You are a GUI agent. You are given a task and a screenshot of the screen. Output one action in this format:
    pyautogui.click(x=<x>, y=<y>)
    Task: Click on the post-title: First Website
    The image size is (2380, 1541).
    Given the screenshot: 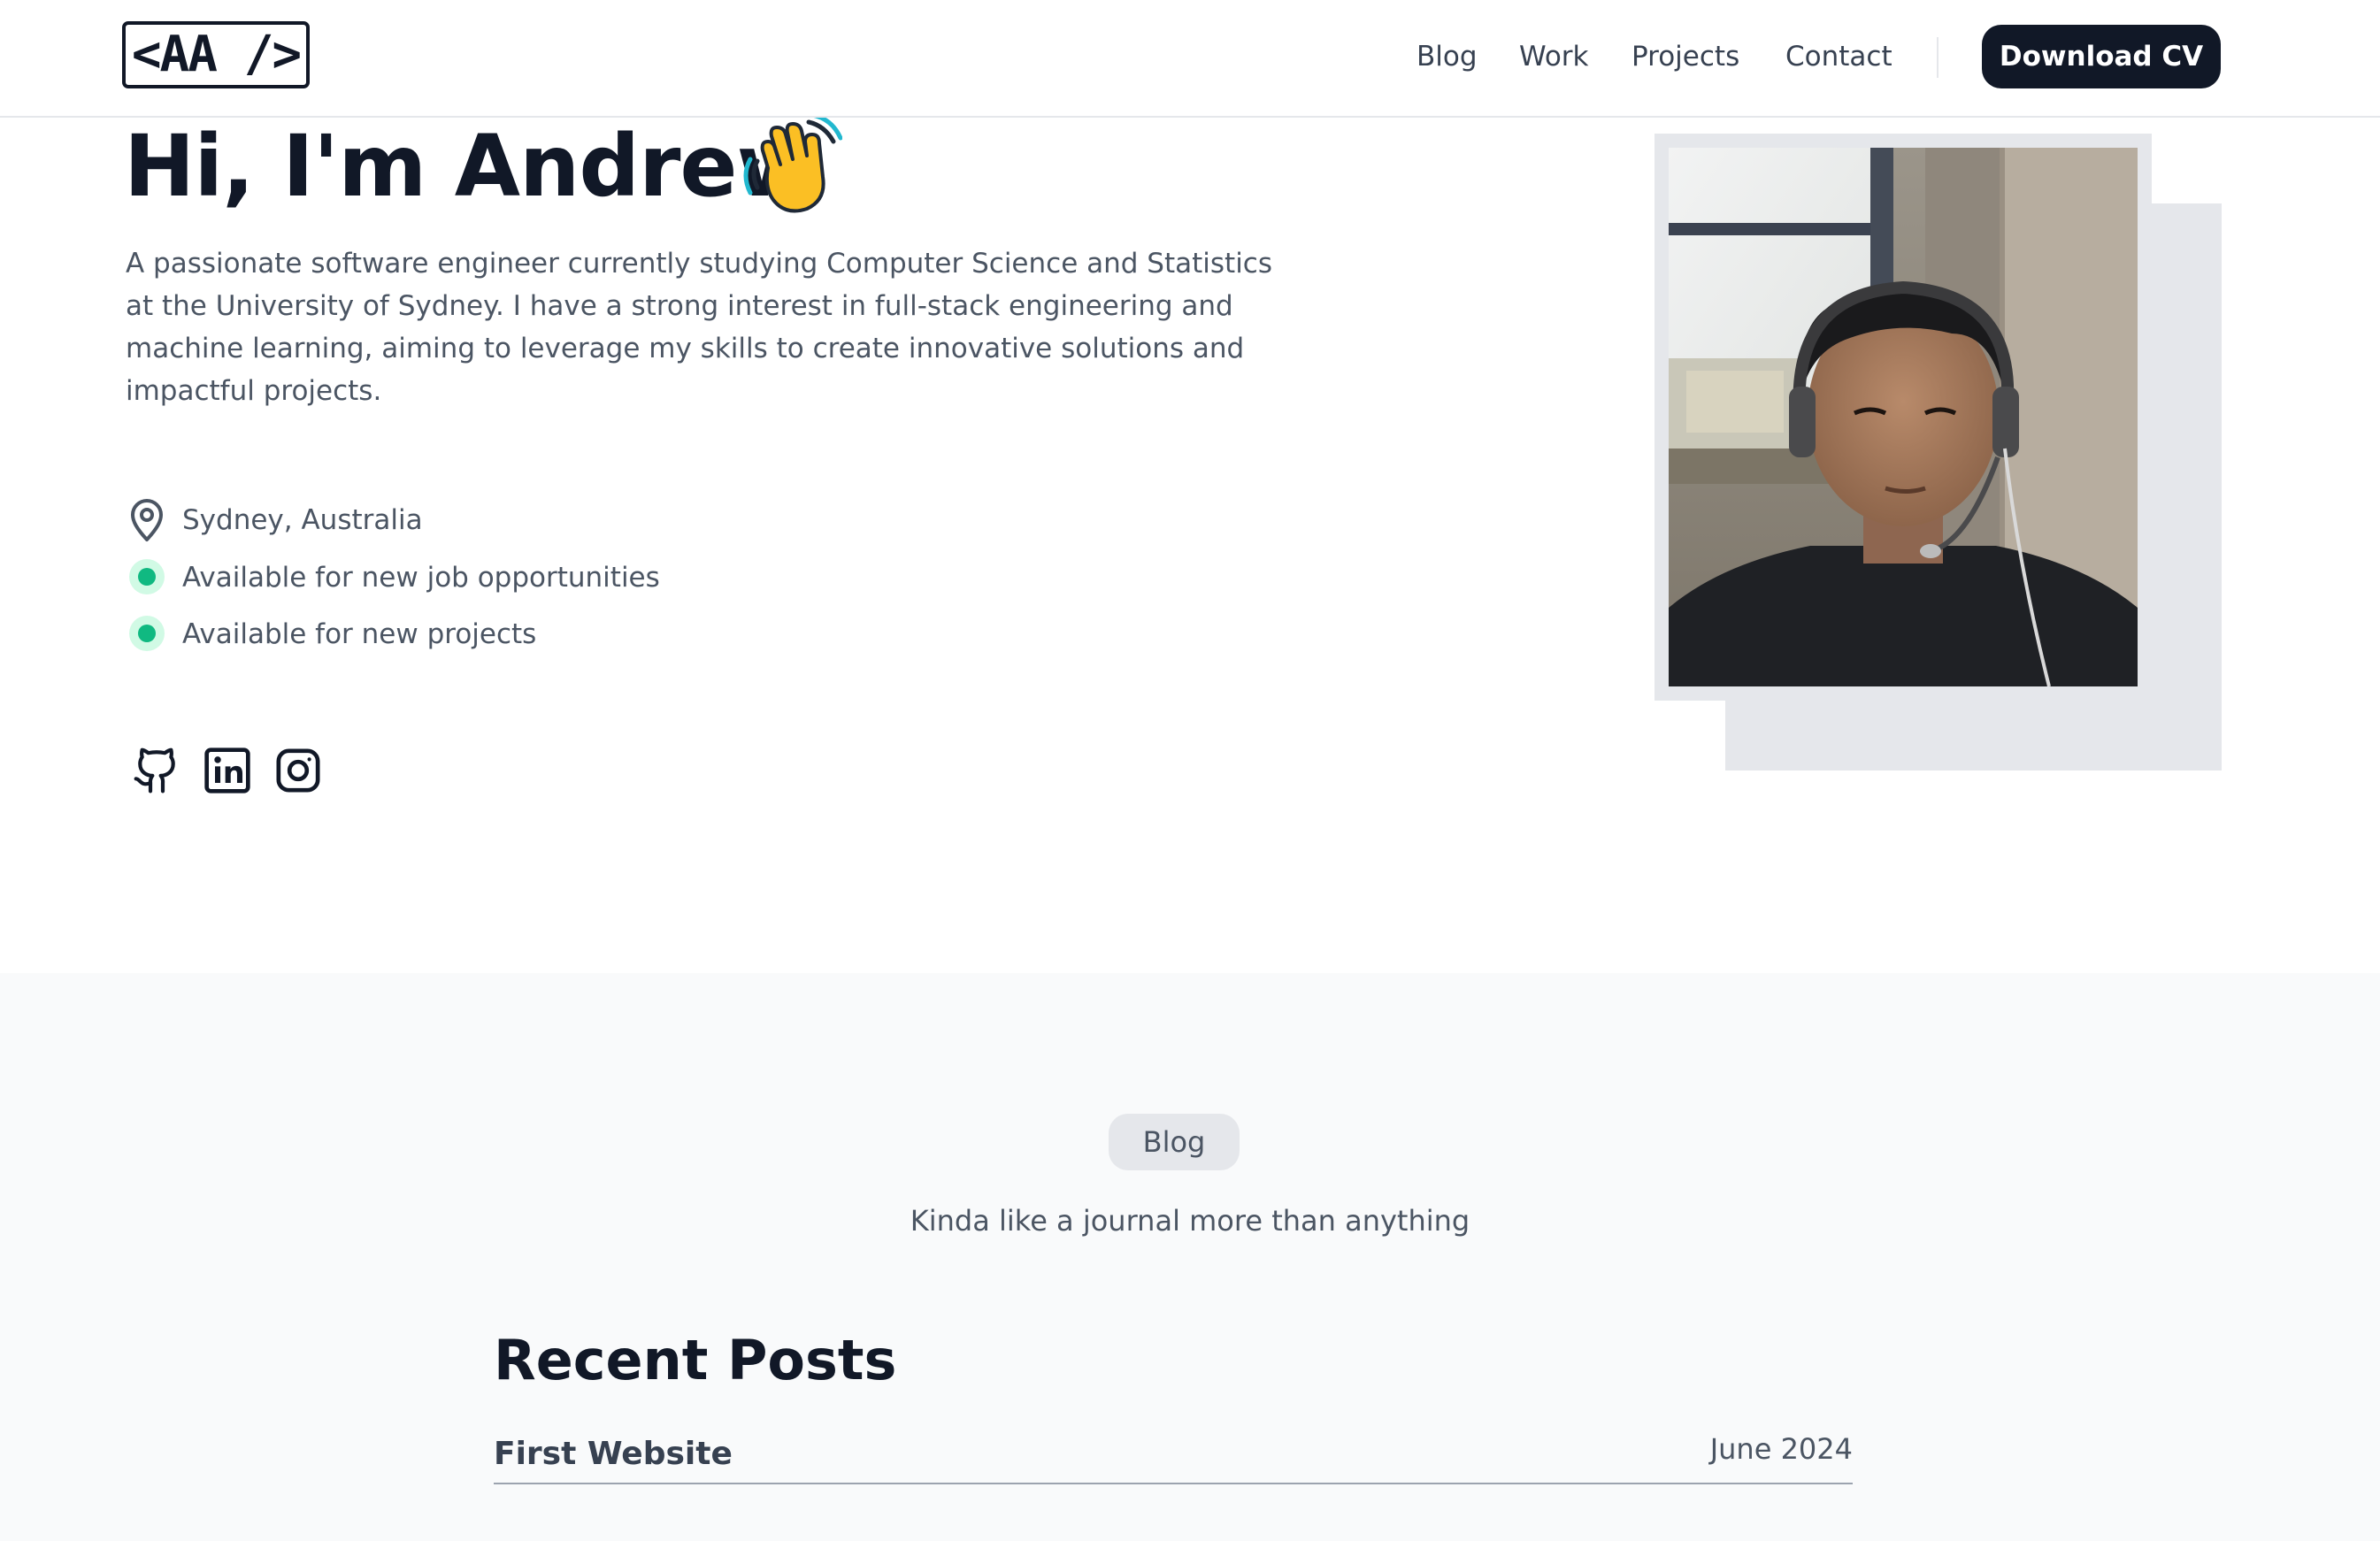 What is the action you would take?
    pyautogui.click(x=613, y=1454)
    